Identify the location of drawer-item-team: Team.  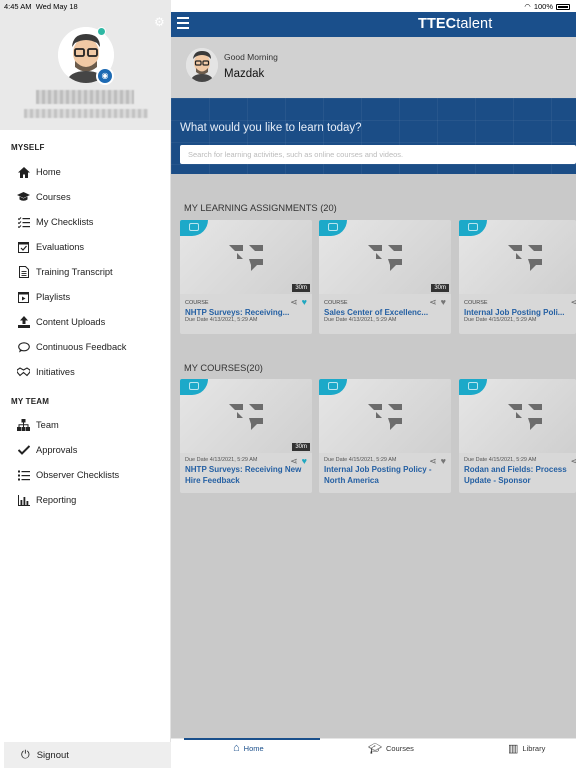
(38, 425).